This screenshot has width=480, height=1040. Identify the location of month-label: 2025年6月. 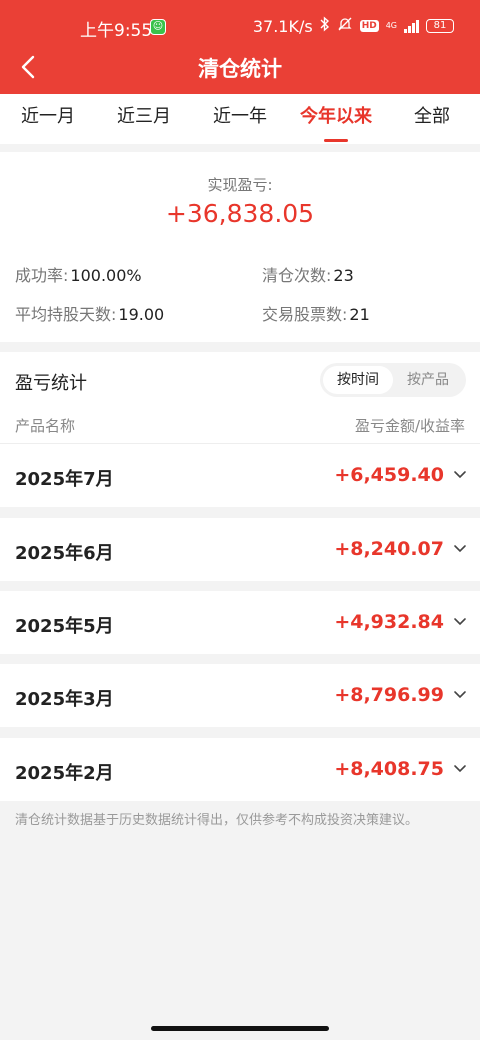
(64, 553).